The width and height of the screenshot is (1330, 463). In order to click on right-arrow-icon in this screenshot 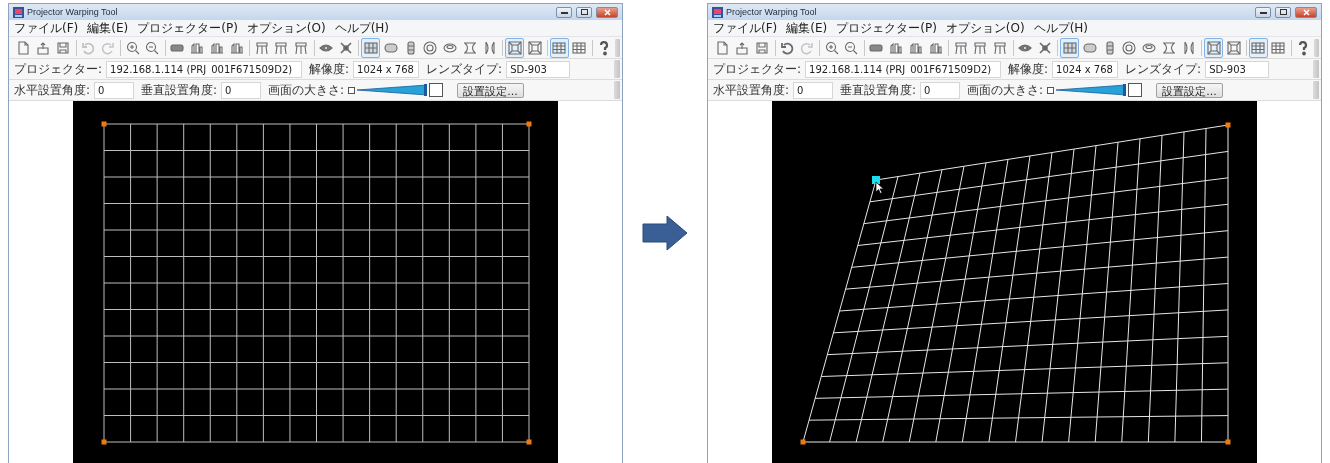, I will do `click(665, 233)`.